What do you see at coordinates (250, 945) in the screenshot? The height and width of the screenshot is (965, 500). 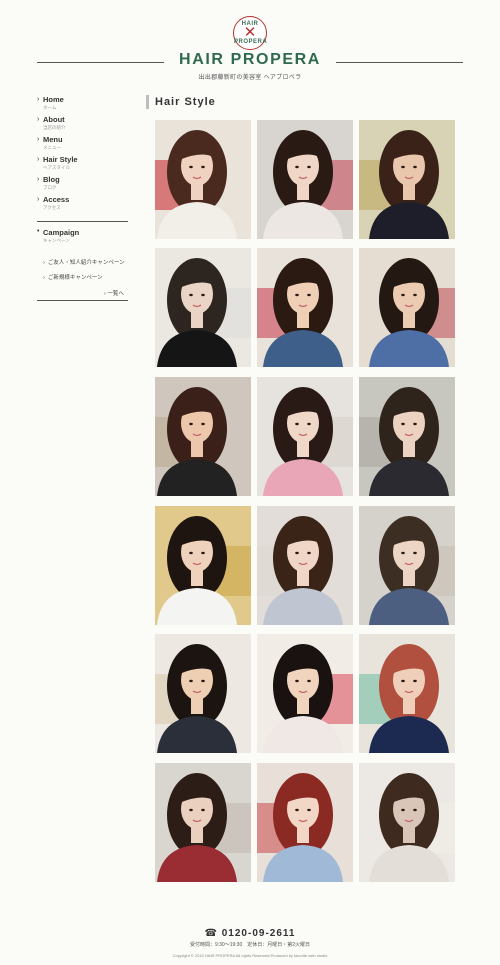 I see `business-hours: 受付時間：9:30〜19:30 定休日：月曜日・第2火曜日` at bounding box center [250, 945].